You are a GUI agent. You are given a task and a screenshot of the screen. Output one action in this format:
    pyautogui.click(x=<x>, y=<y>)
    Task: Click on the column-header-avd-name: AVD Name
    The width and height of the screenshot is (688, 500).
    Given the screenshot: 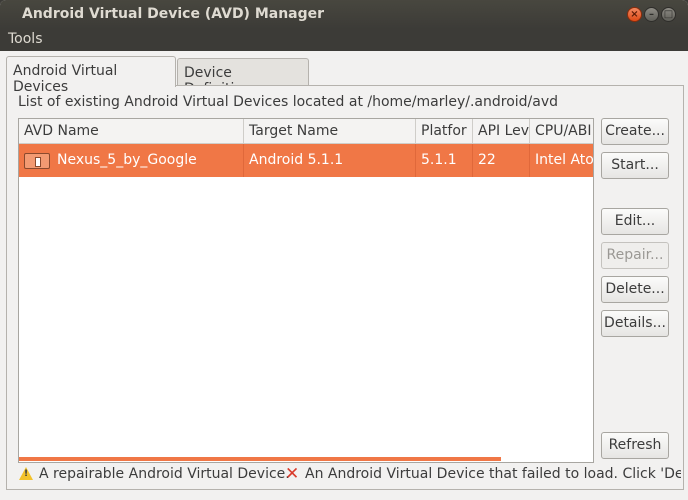 What is the action you would take?
    pyautogui.click(x=131, y=131)
    